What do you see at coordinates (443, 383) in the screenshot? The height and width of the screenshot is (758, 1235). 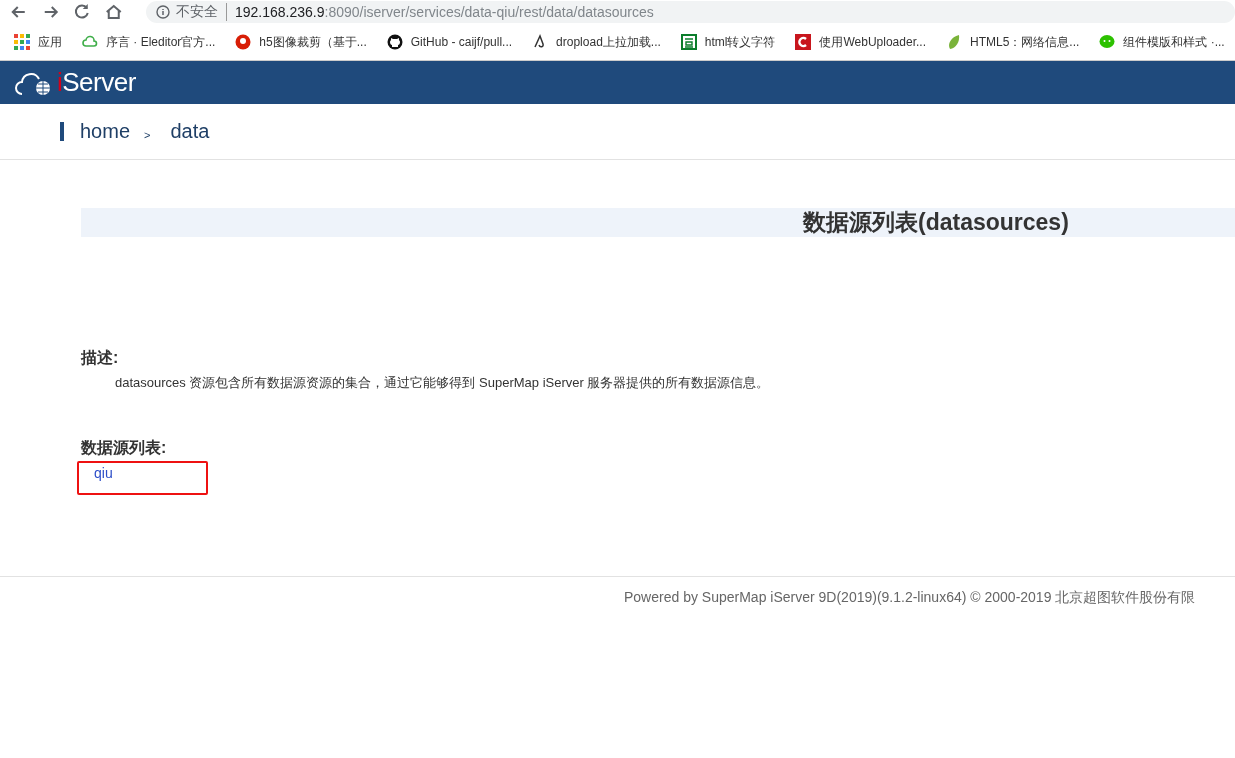 I see `description-text: datasources 资源包含所有数据源资源的集合，通过它能够得到 SuperMap iServer 服务器提供的所有数据源信息。` at bounding box center [443, 383].